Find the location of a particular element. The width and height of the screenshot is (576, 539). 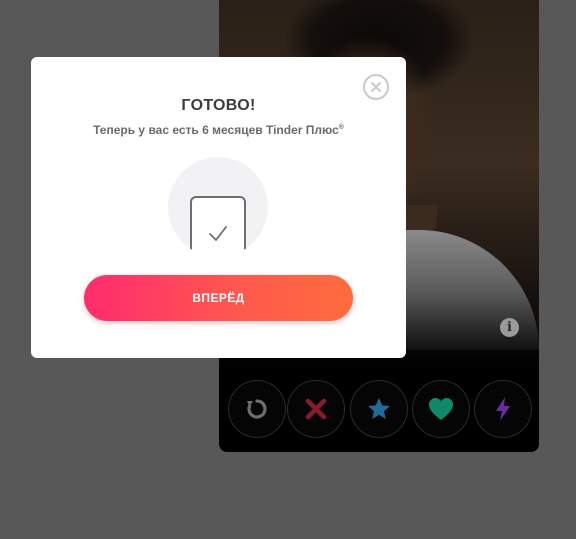

registered-mark: ® is located at coordinates (341, 127).